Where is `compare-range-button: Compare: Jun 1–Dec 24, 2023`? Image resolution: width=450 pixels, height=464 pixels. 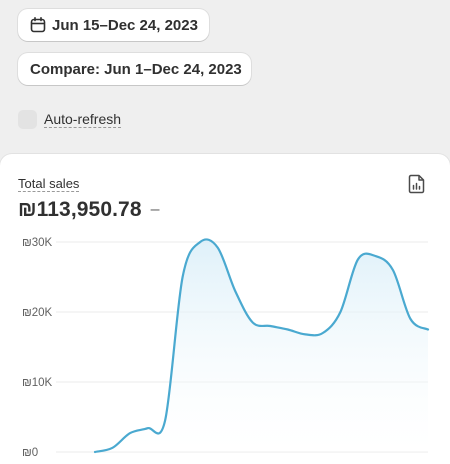
compare-range-button: Compare: Jun 1–Dec 24, 2023 is located at coordinates (134, 69).